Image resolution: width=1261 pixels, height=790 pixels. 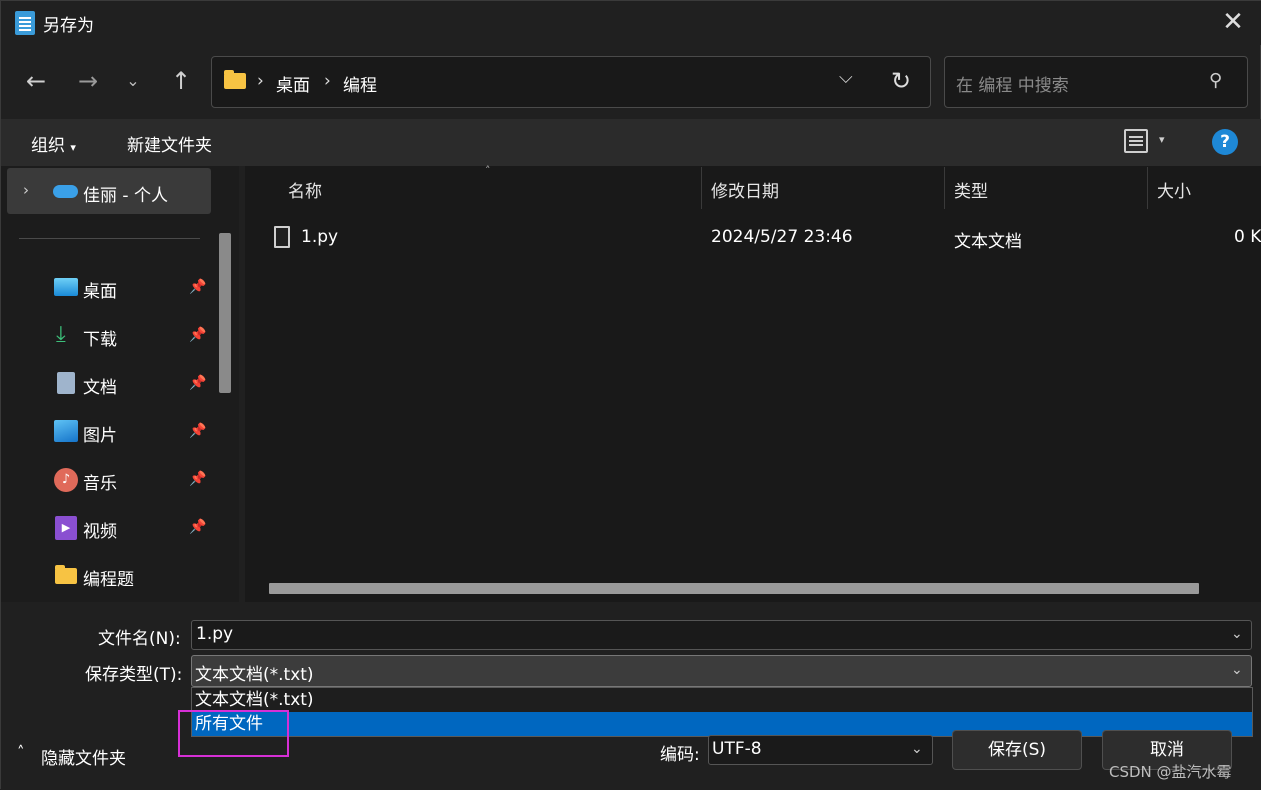 What do you see at coordinates (100, 532) in the screenshot?
I see `sidebar-item-label: 视频` at bounding box center [100, 532].